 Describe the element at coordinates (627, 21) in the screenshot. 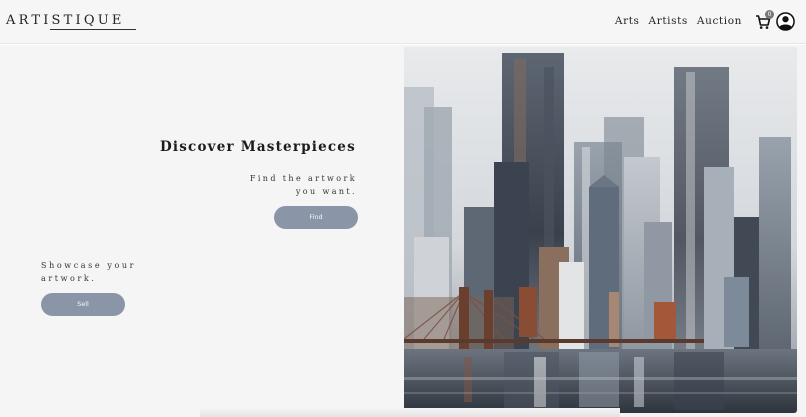

I see `nav-arts-link: Arts` at that location.